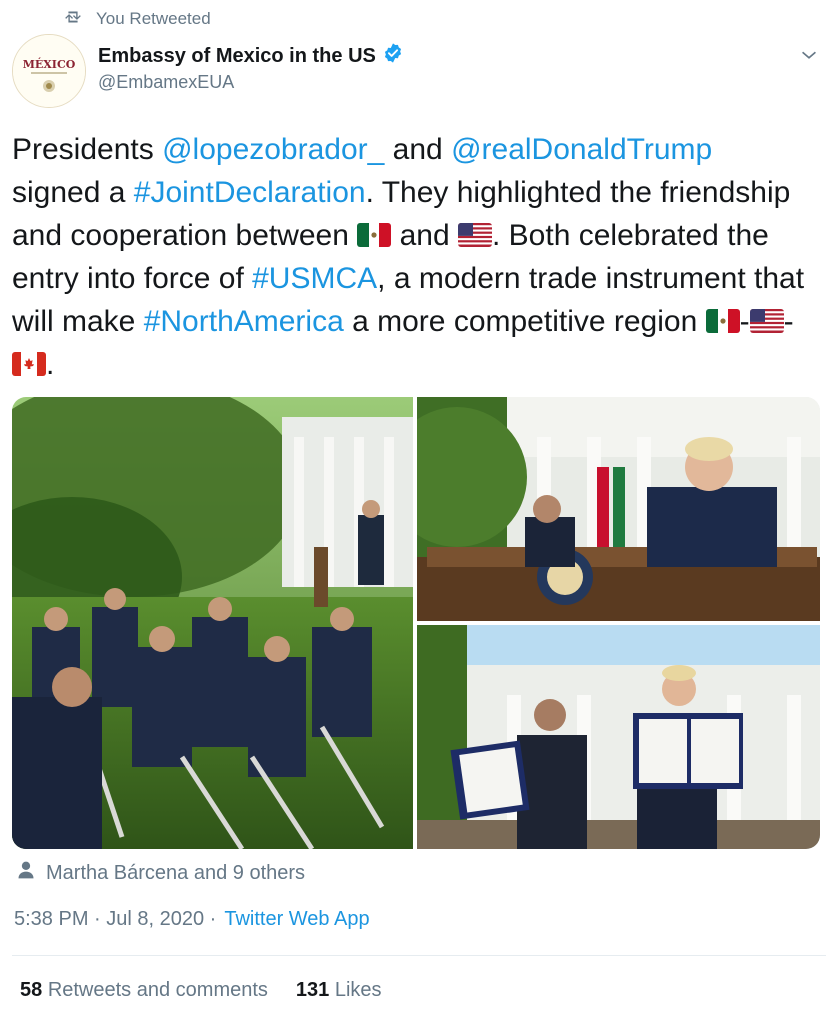  Describe the element at coordinates (26, 873) in the screenshot. I see `person-icon` at that location.